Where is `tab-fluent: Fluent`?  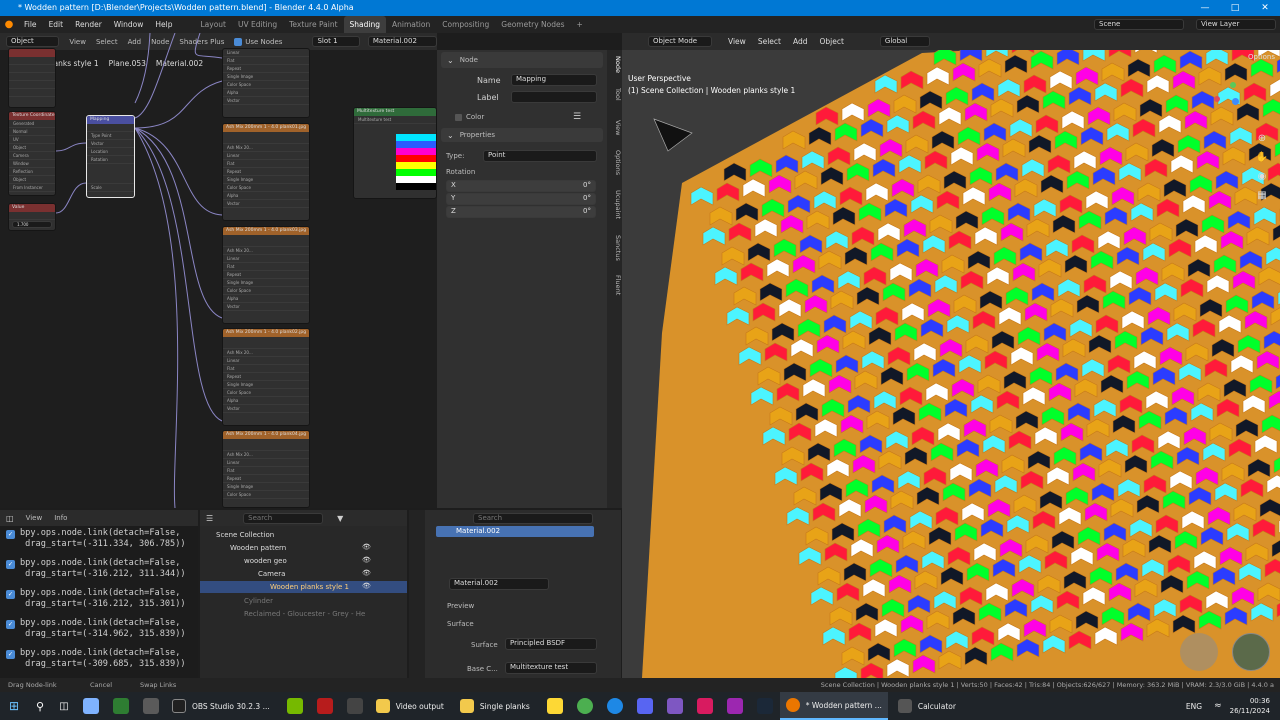 tab-fluent: Fluent is located at coordinates (614, 285).